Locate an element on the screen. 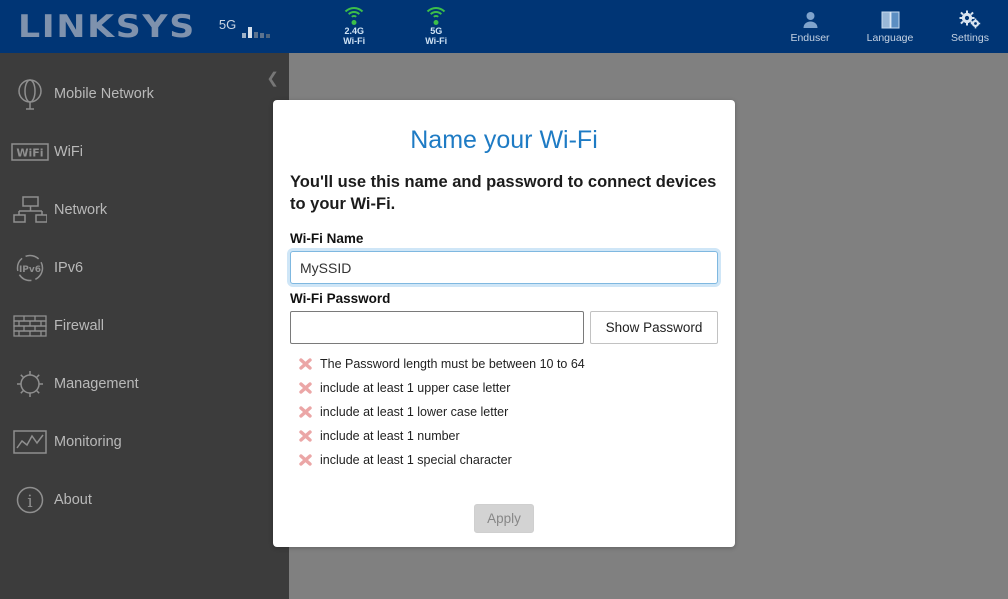 This screenshot has width=1008, height=599. password-rule-item: include at least 1 number is located at coordinates (506, 436).